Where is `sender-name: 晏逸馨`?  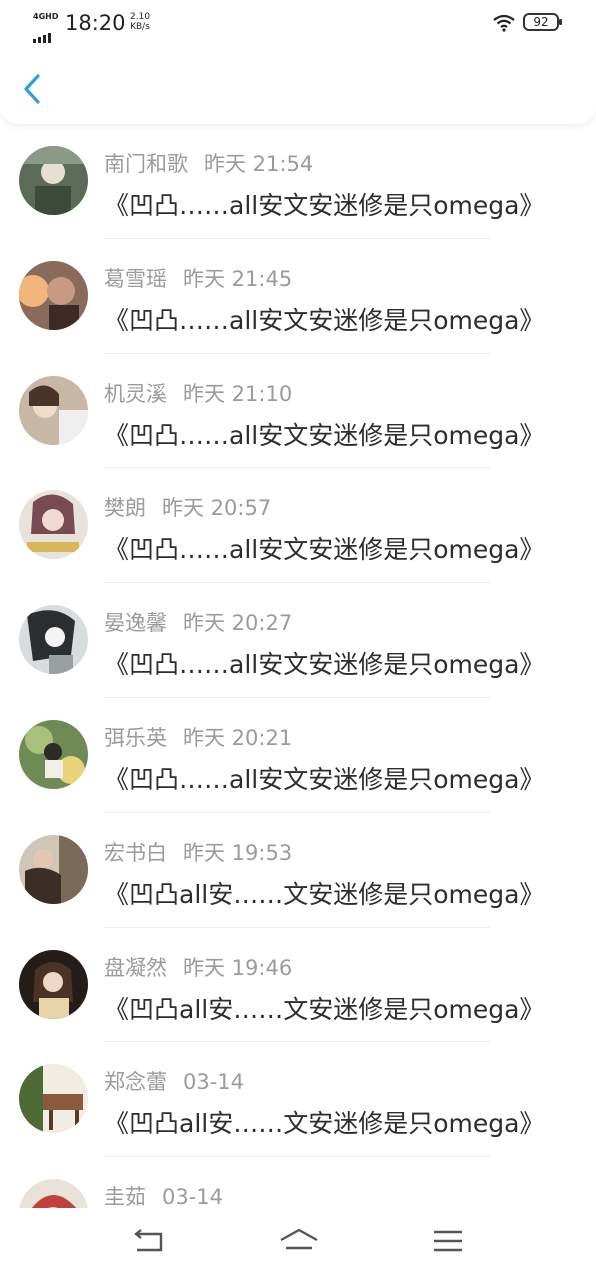 sender-name: 晏逸馨 is located at coordinates (135, 623).